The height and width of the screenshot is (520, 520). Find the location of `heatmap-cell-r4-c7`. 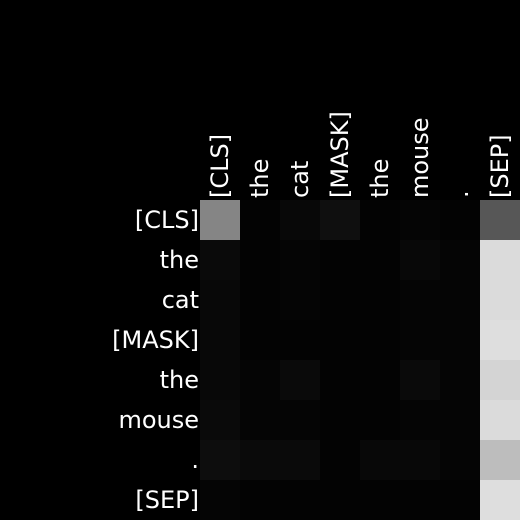

heatmap-cell-r4-c7 is located at coordinates (500, 380).